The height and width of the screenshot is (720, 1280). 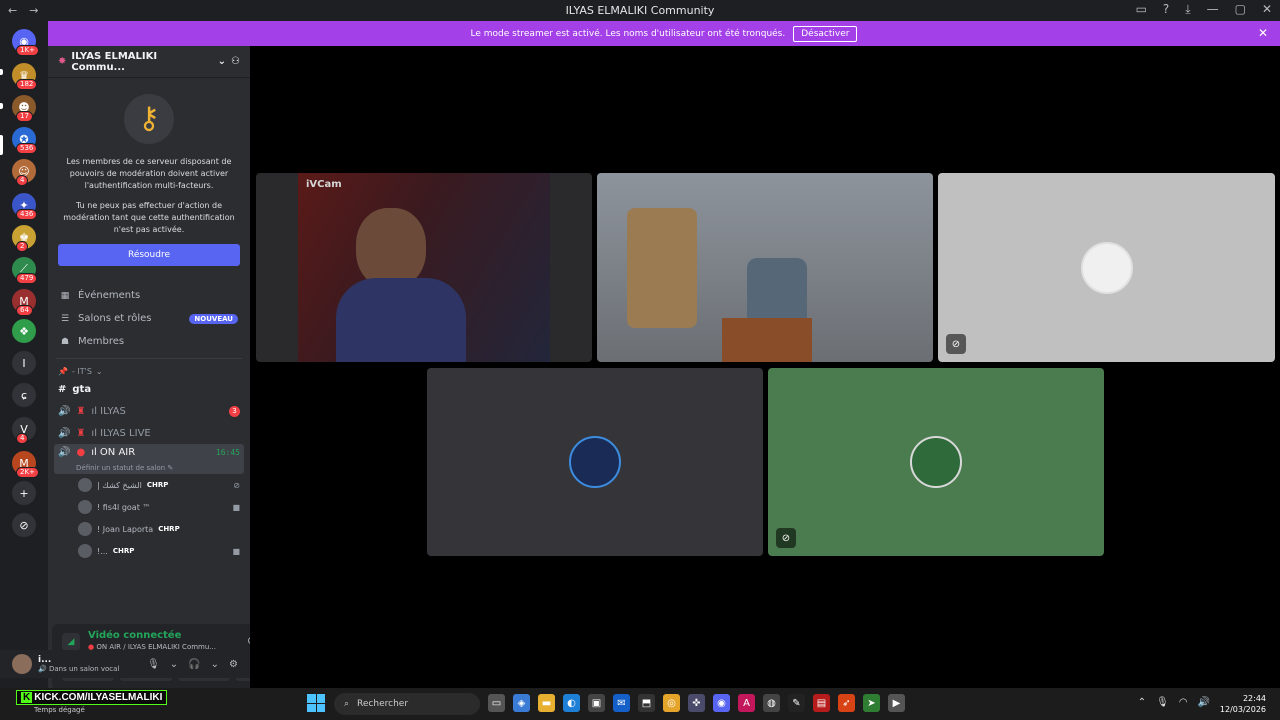 What do you see at coordinates (621, 703) in the screenshot?
I see `outlook-icon: ✉` at bounding box center [621, 703].